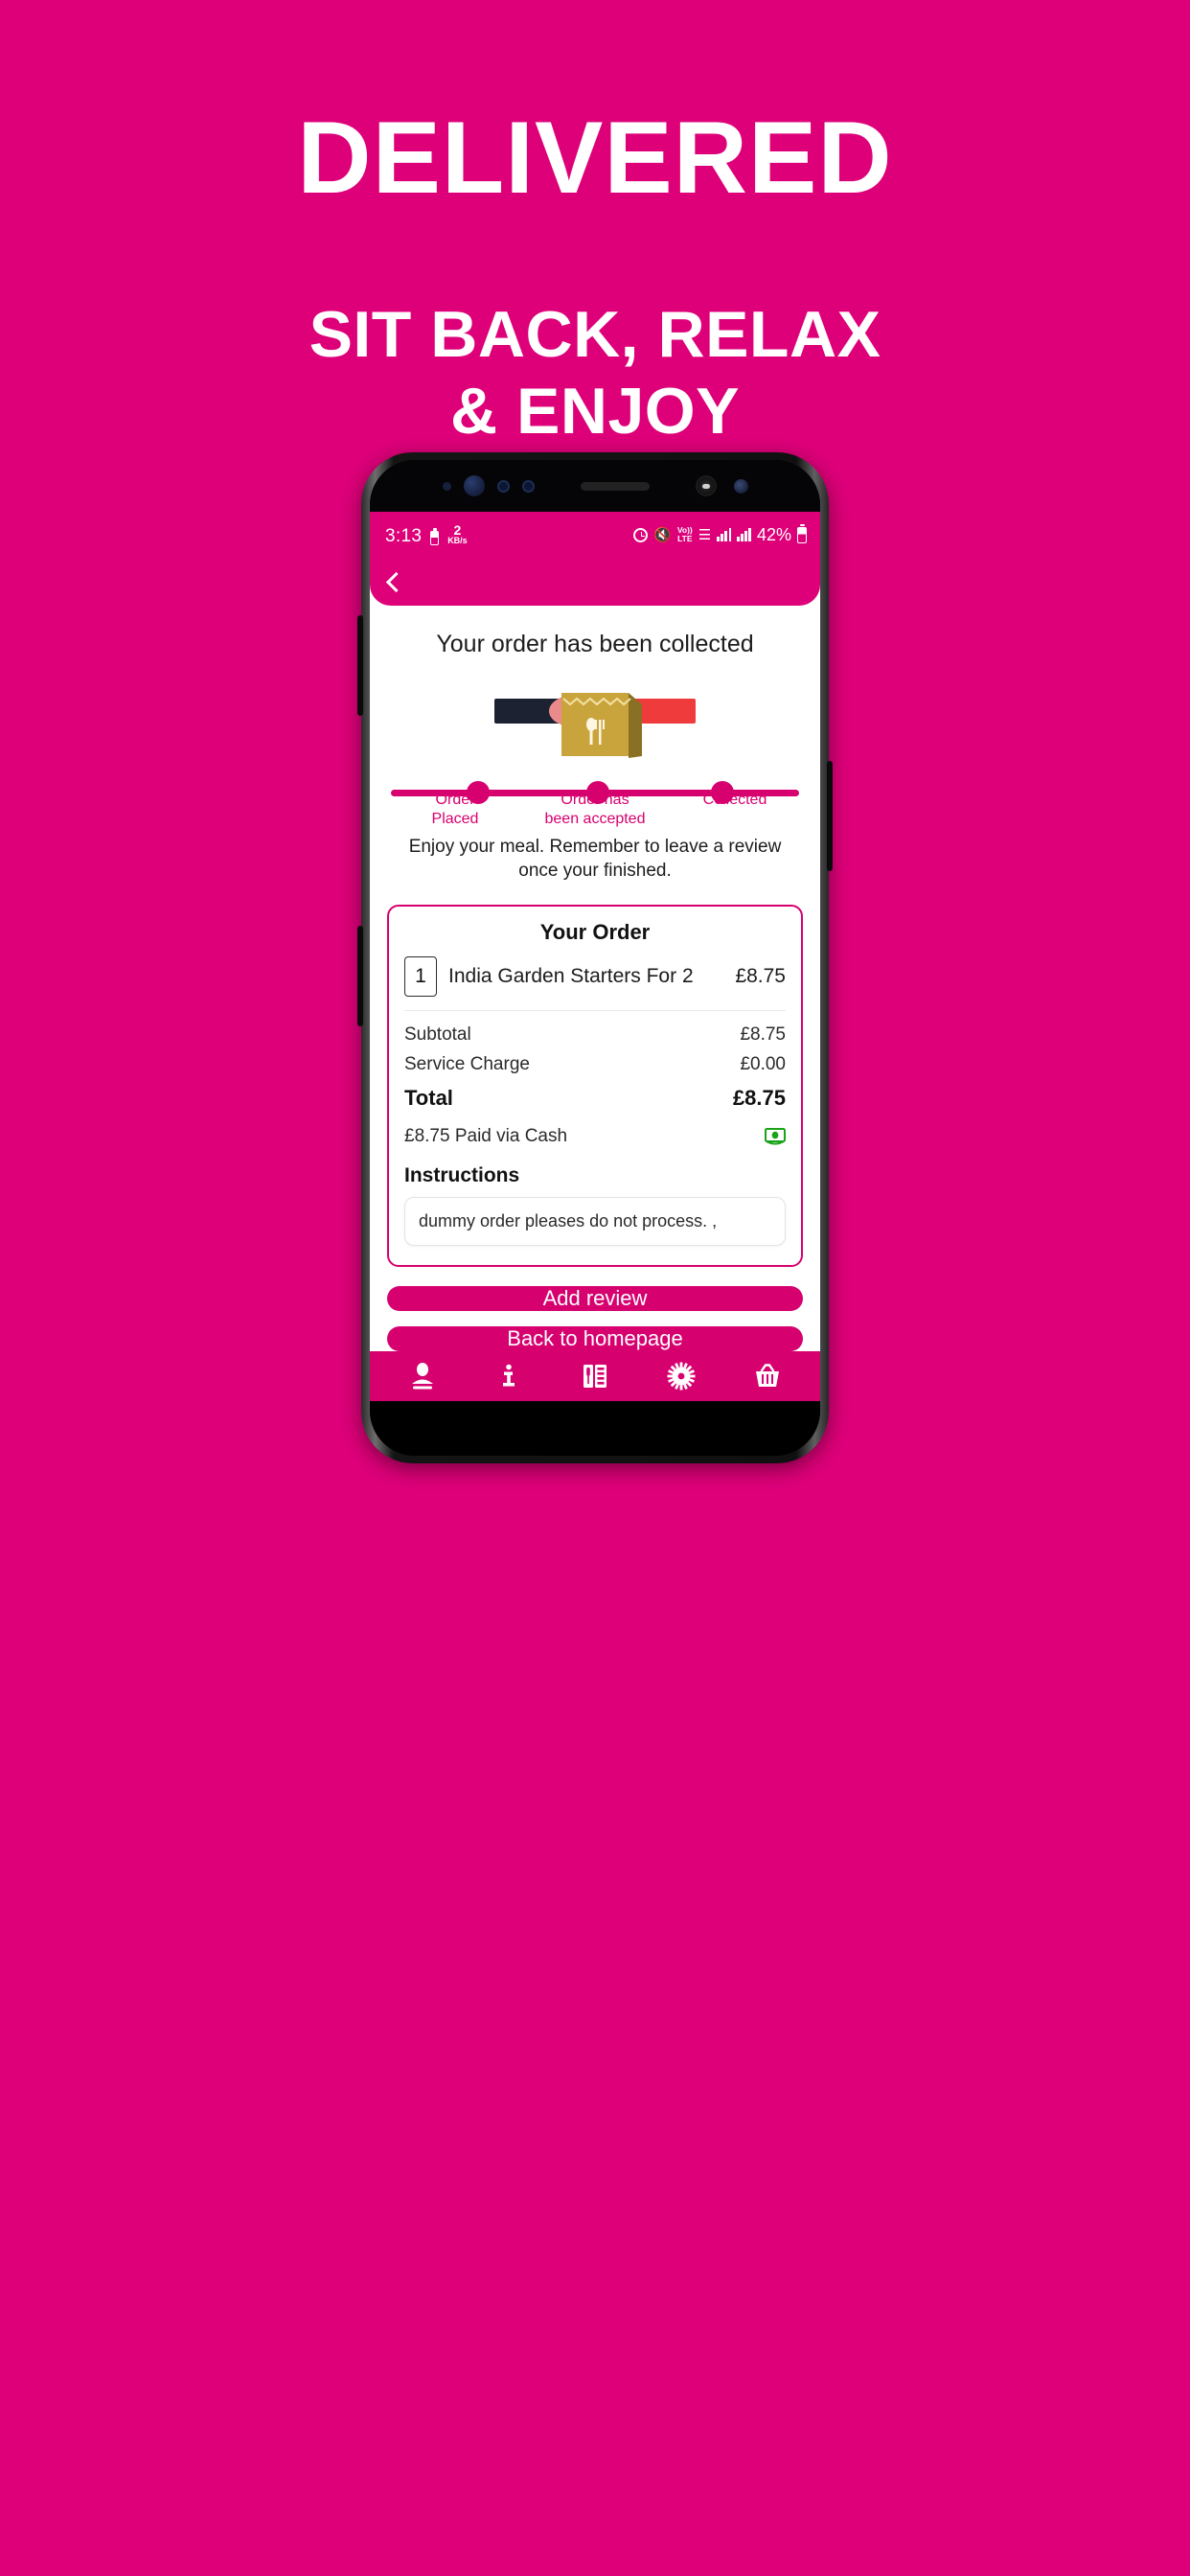 The image size is (1190, 2576). What do you see at coordinates (595, 1098) in the screenshot?
I see `order-summary-row-total: Total £8.75` at bounding box center [595, 1098].